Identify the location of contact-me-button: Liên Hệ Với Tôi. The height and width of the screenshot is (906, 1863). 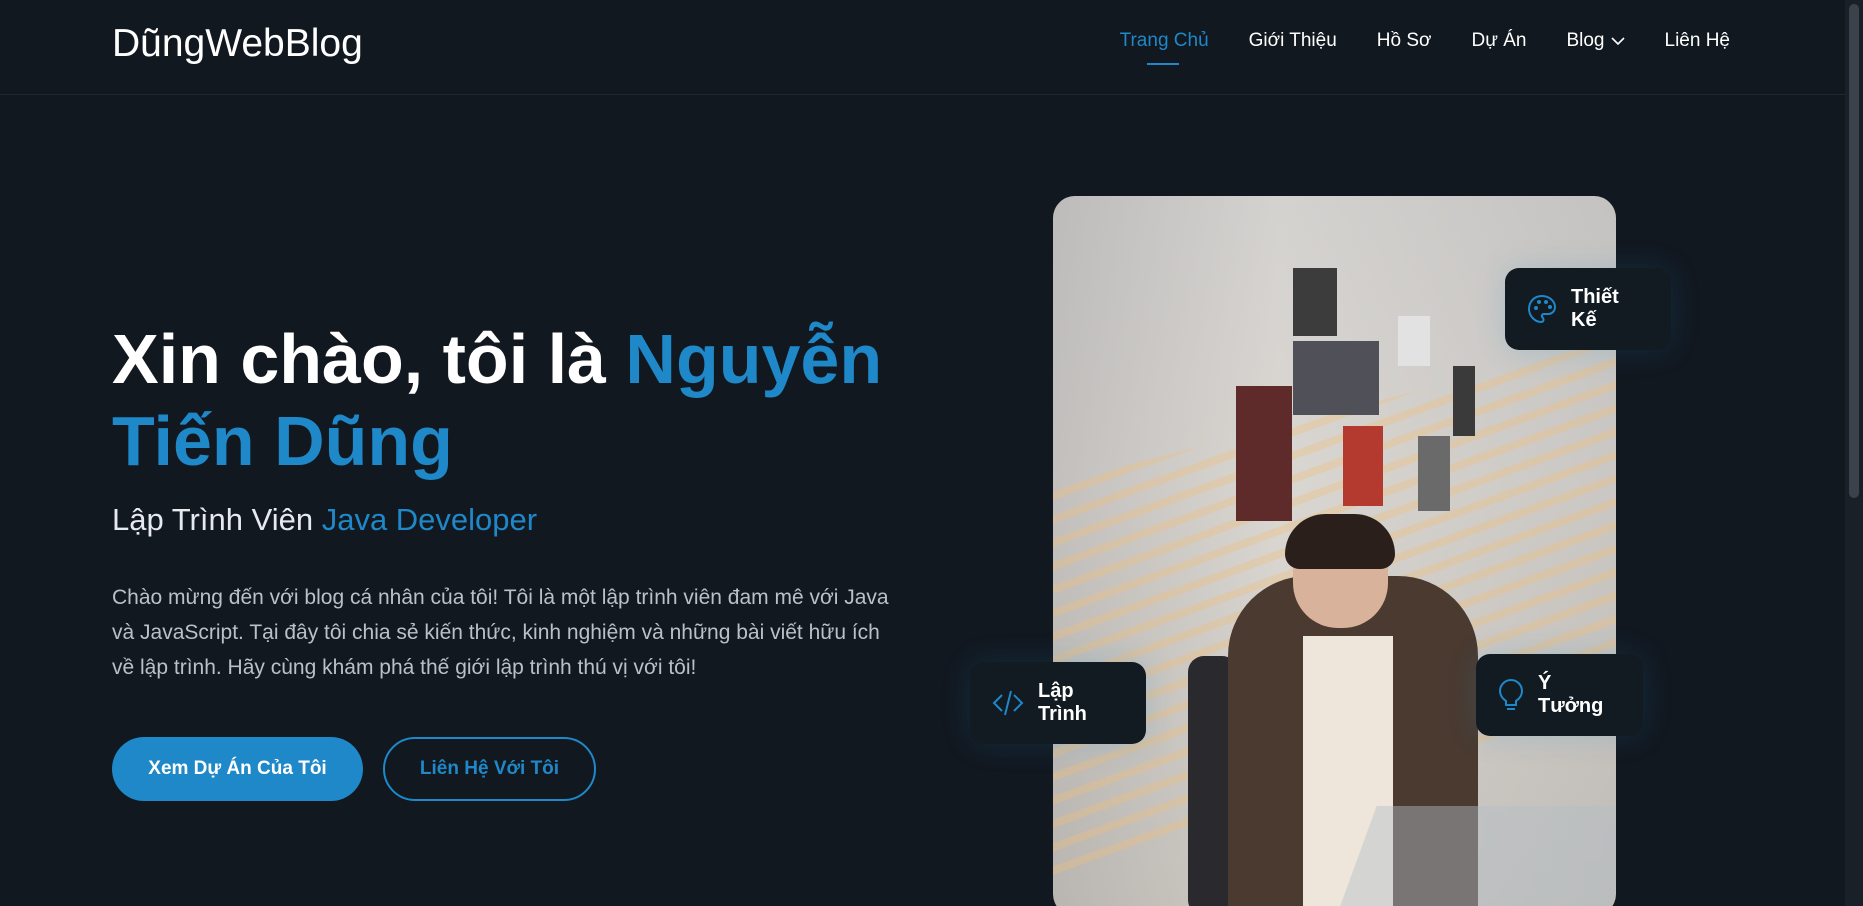
(489, 769).